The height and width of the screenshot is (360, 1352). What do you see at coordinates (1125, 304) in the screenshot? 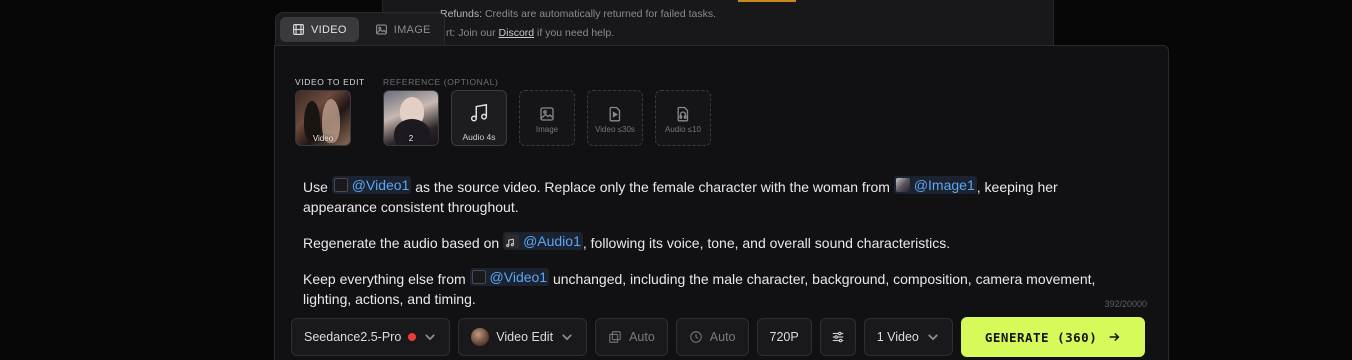
I see `character-counter: 392/20000` at bounding box center [1125, 304].